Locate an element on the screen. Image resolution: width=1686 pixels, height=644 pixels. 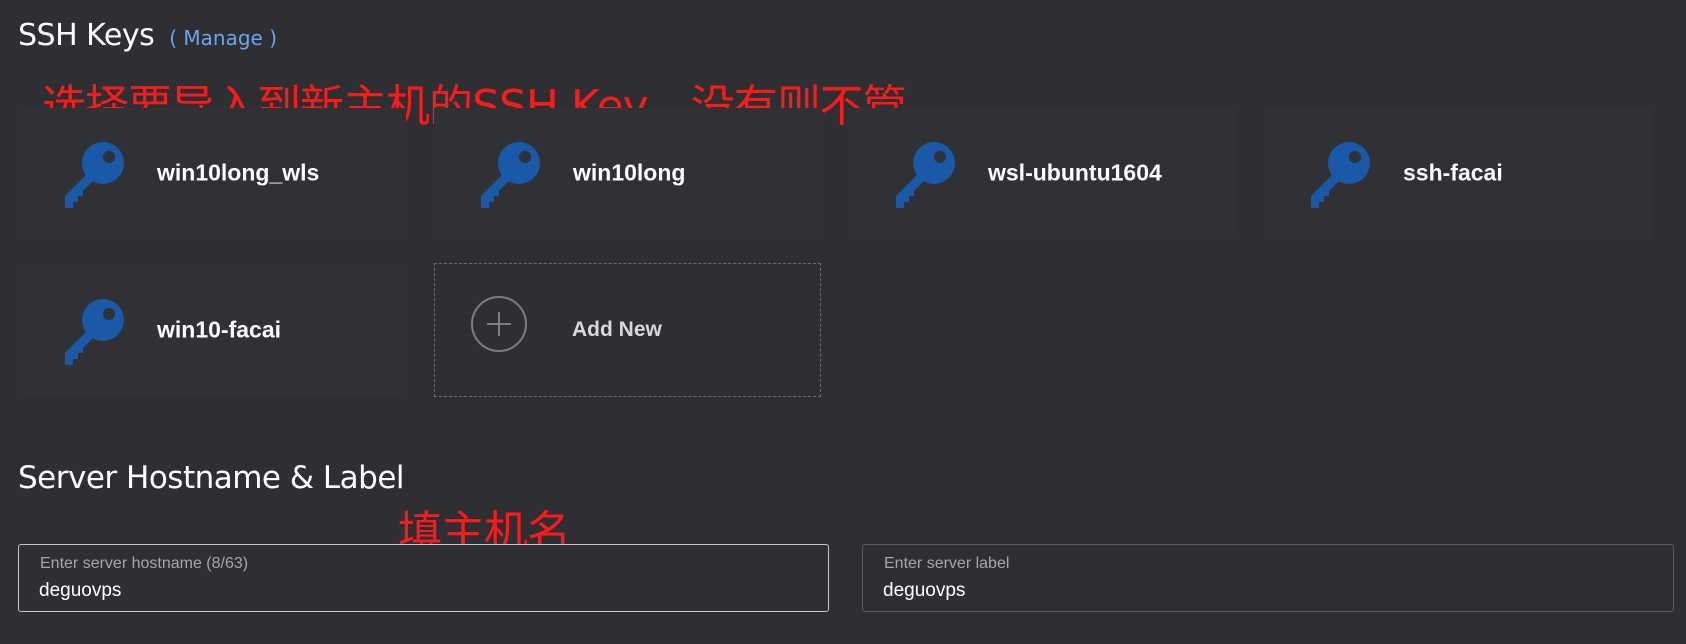
hostname-section-title: Server Hostname & Label is located at coordinates (211, 478).